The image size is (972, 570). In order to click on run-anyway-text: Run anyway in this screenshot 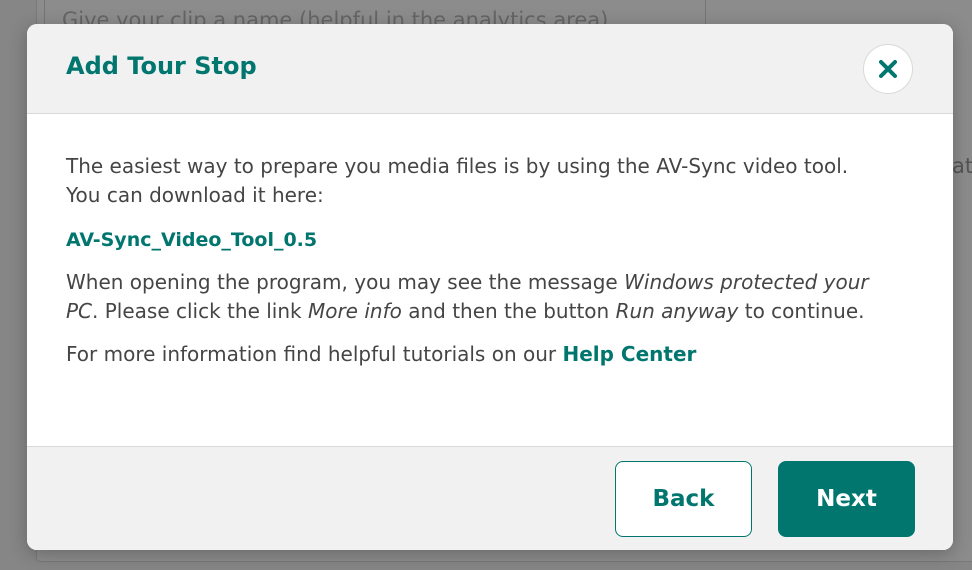, I will do `click(677, 311)`.